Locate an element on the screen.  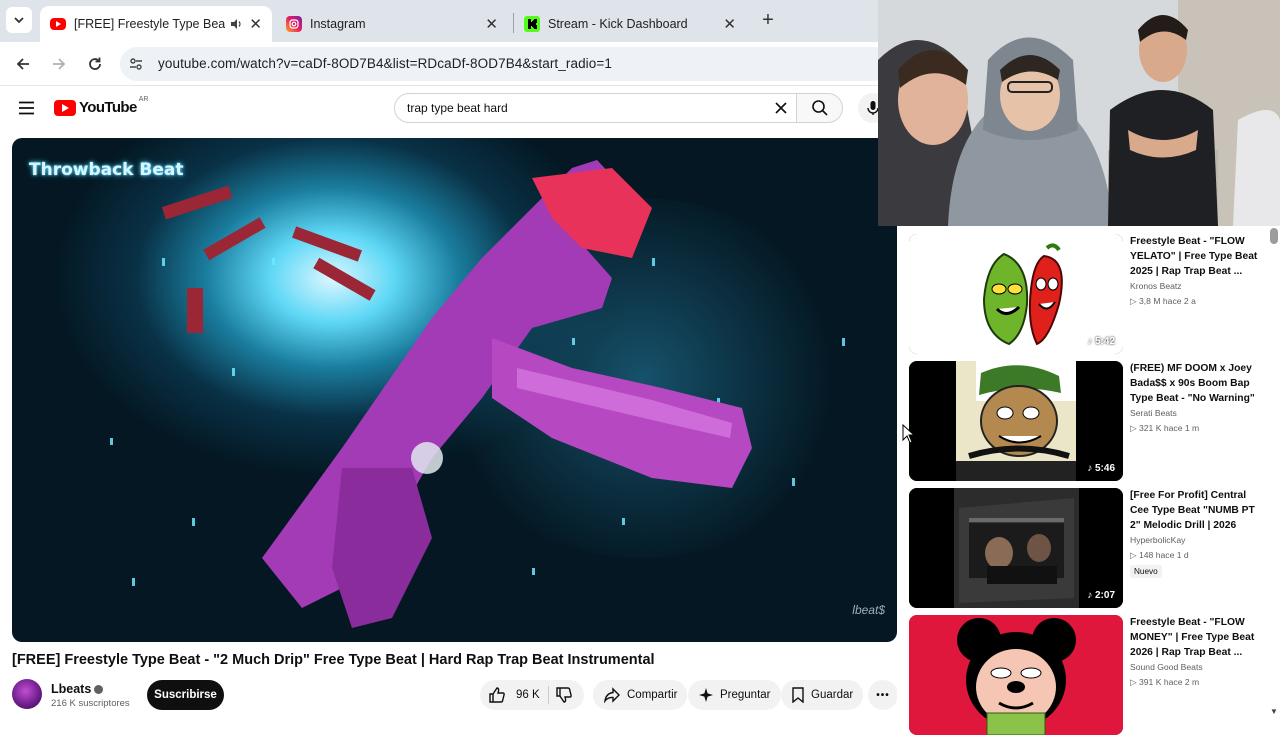
meta-text: 3,8 M hace 2 a is located at coordinates (1167, 301).